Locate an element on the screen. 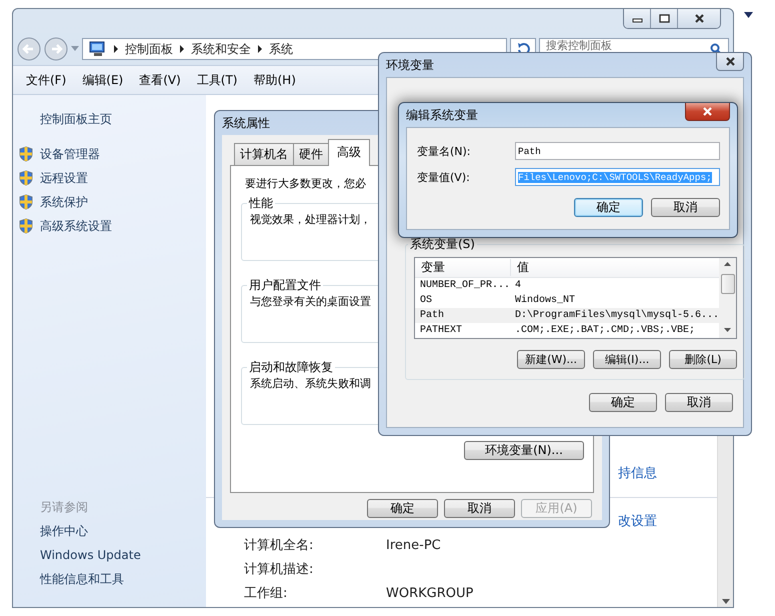  breadcrumb-item: 控制面板 is located at coordinates (149, 49).